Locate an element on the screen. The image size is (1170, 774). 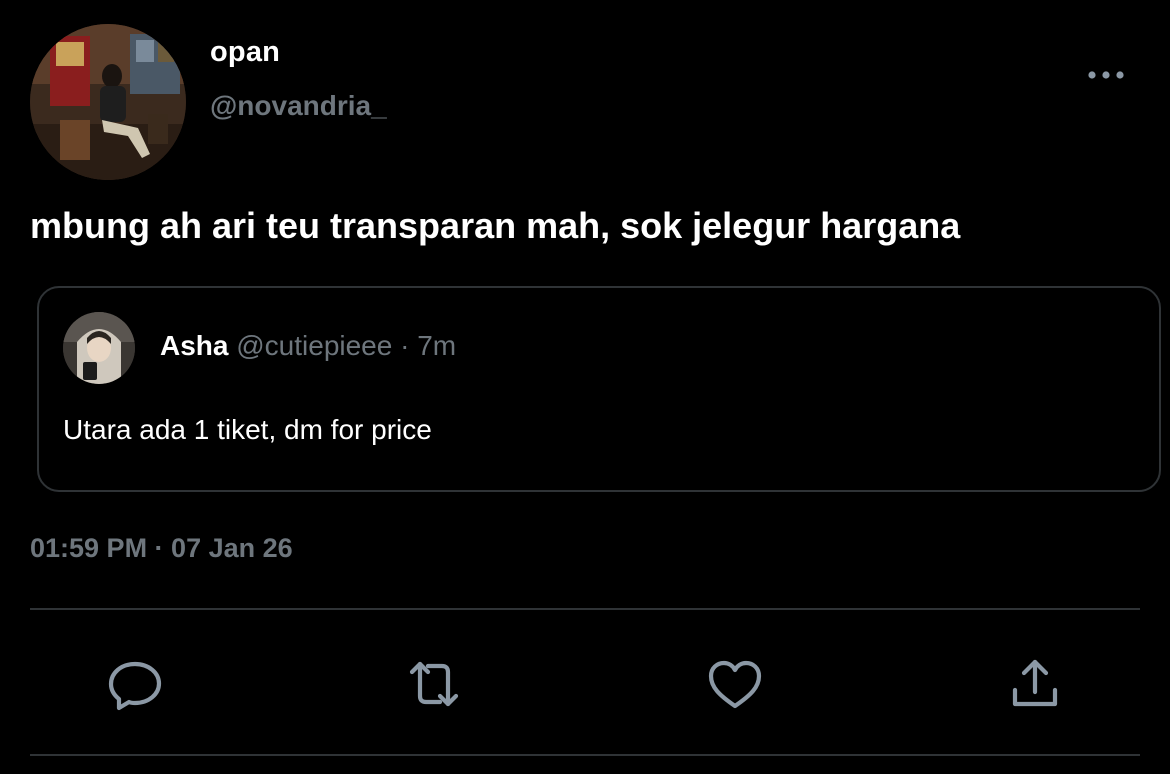
share-icon is located at coordinates (1035, 683).